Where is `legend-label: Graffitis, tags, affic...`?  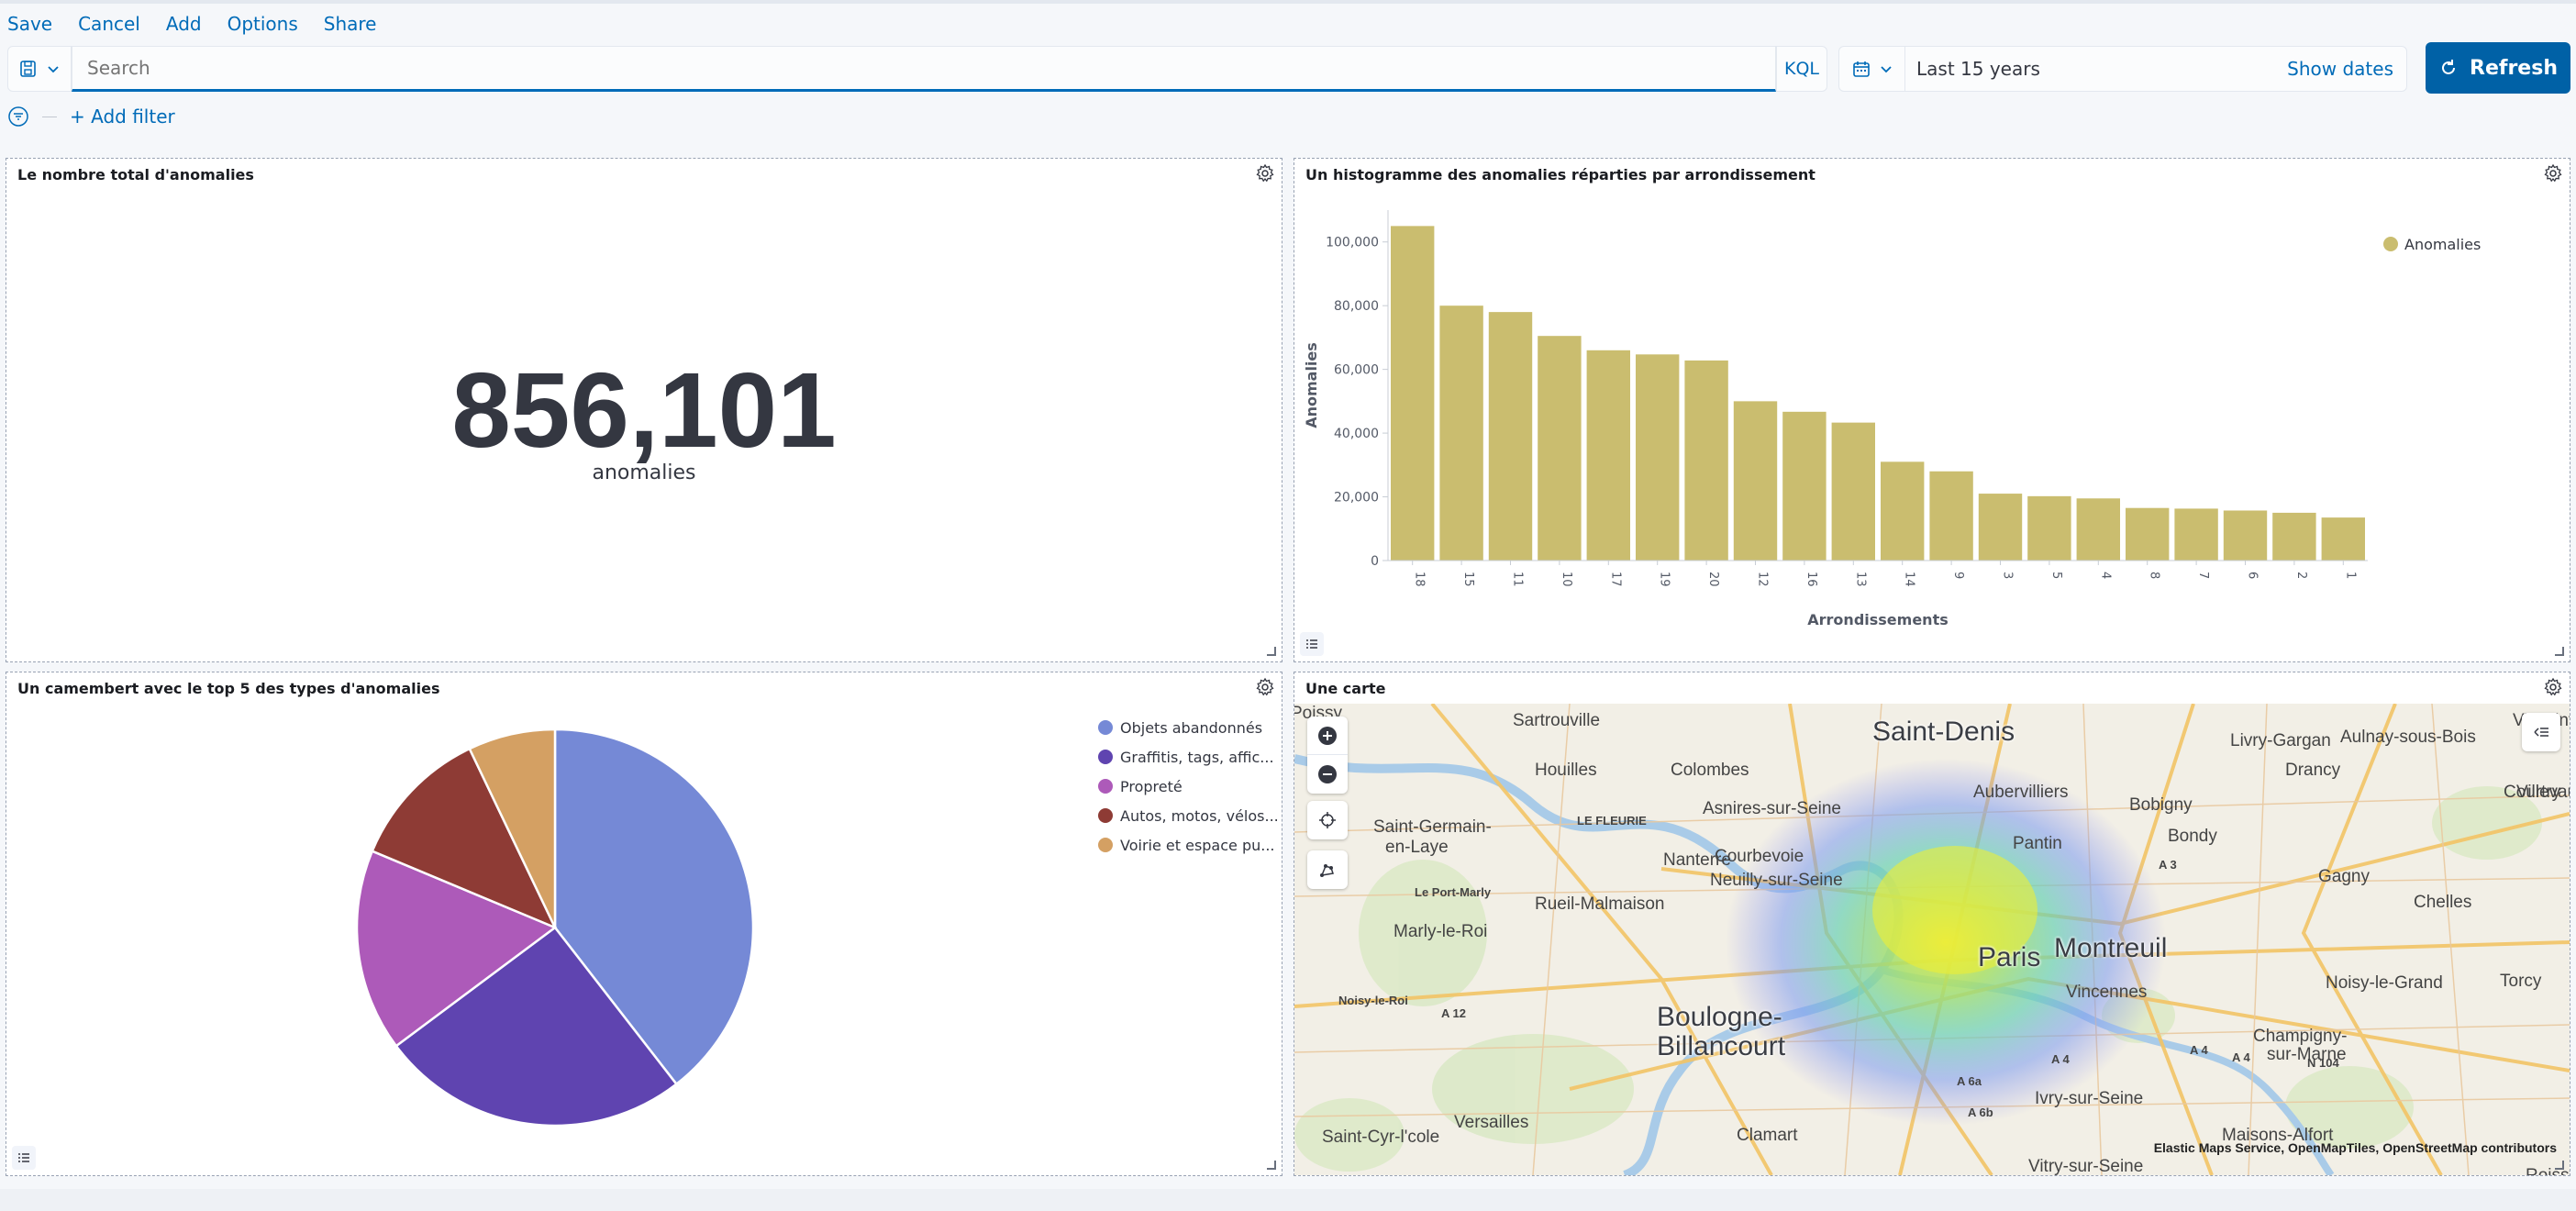
legend-label: Graffitis, tags, affic... is located at coordinates (1197, 757).